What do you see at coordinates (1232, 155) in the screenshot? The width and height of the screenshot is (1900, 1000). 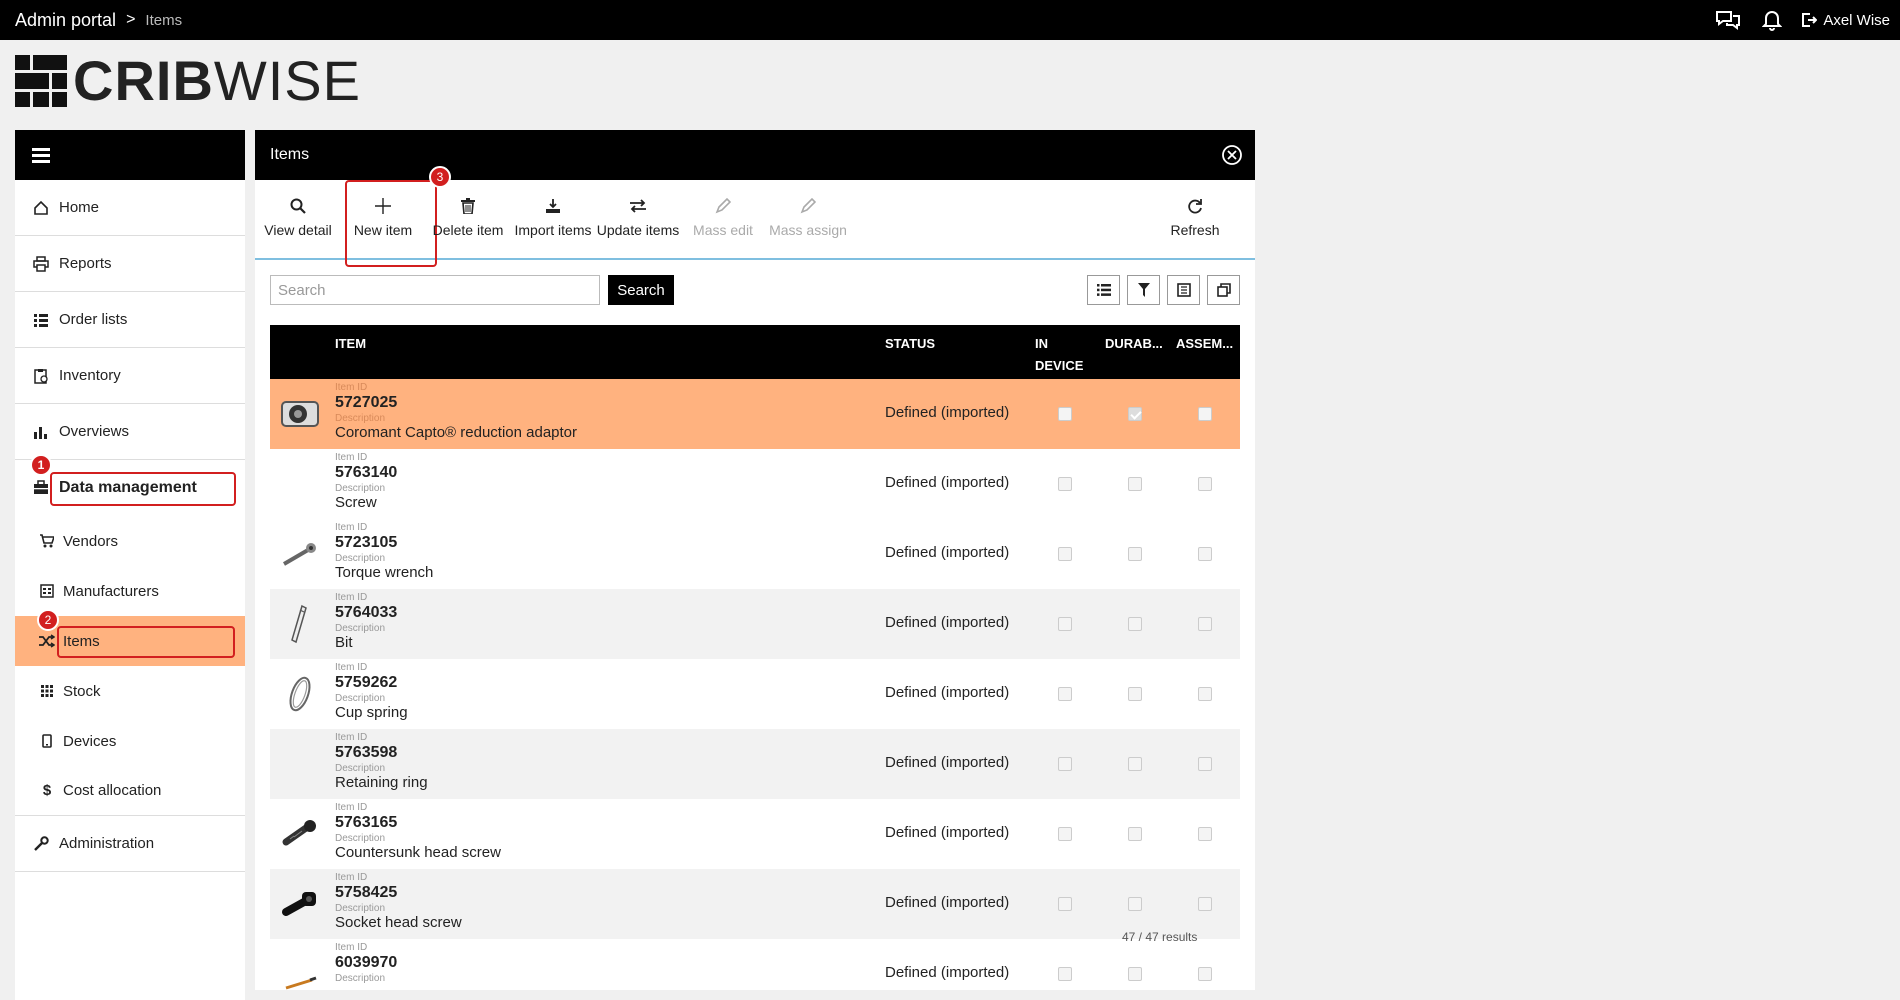 I see `close-icon` at bounding box center [1232, 155].